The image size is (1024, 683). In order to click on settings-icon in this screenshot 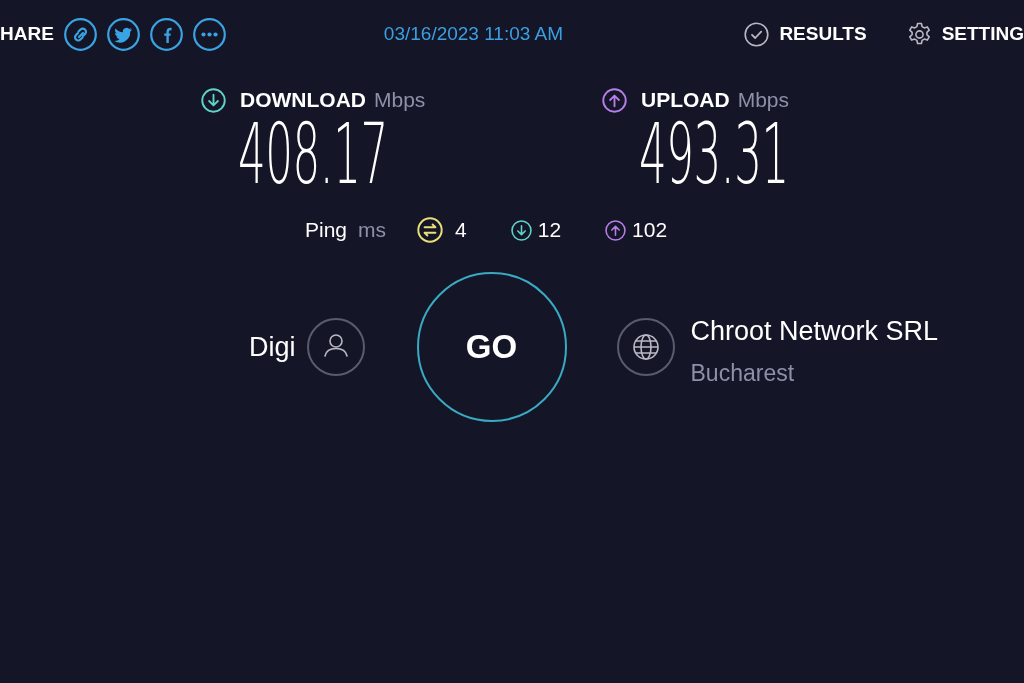, I will do `click(919, 34)`.